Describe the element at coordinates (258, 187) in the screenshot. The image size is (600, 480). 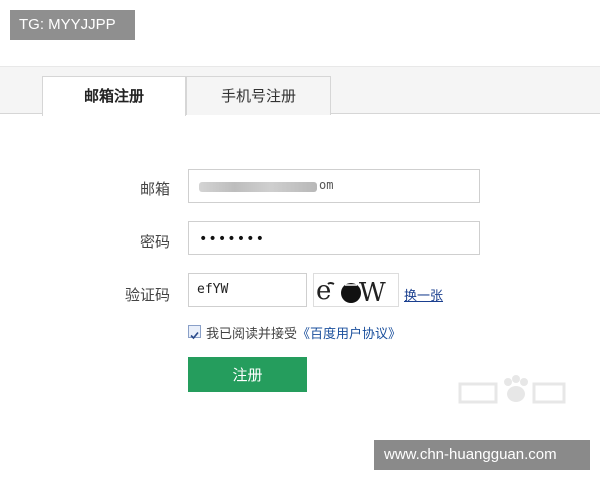
I see `blurred-email-text` at that location.